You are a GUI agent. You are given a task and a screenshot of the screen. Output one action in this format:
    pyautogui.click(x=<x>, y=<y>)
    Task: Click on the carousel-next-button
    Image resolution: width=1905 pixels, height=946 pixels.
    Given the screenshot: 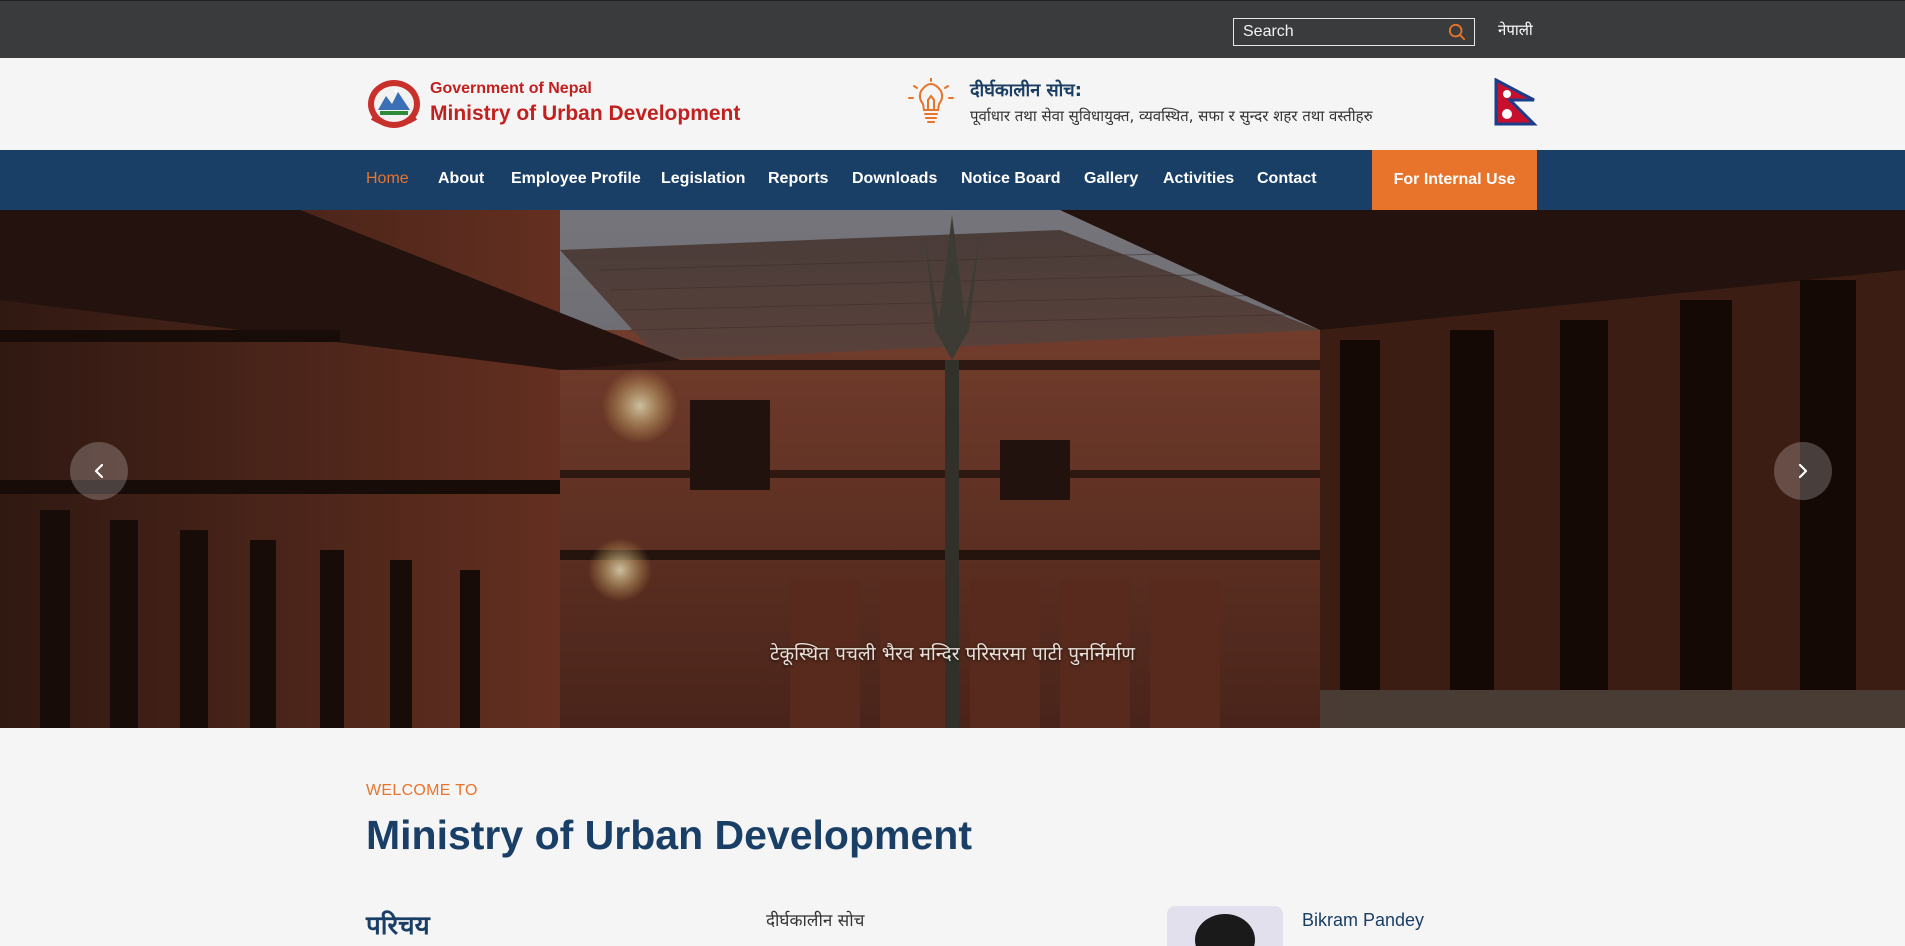 What is the action you would take?
    pyautogui.click(x=1803, y=471)
    